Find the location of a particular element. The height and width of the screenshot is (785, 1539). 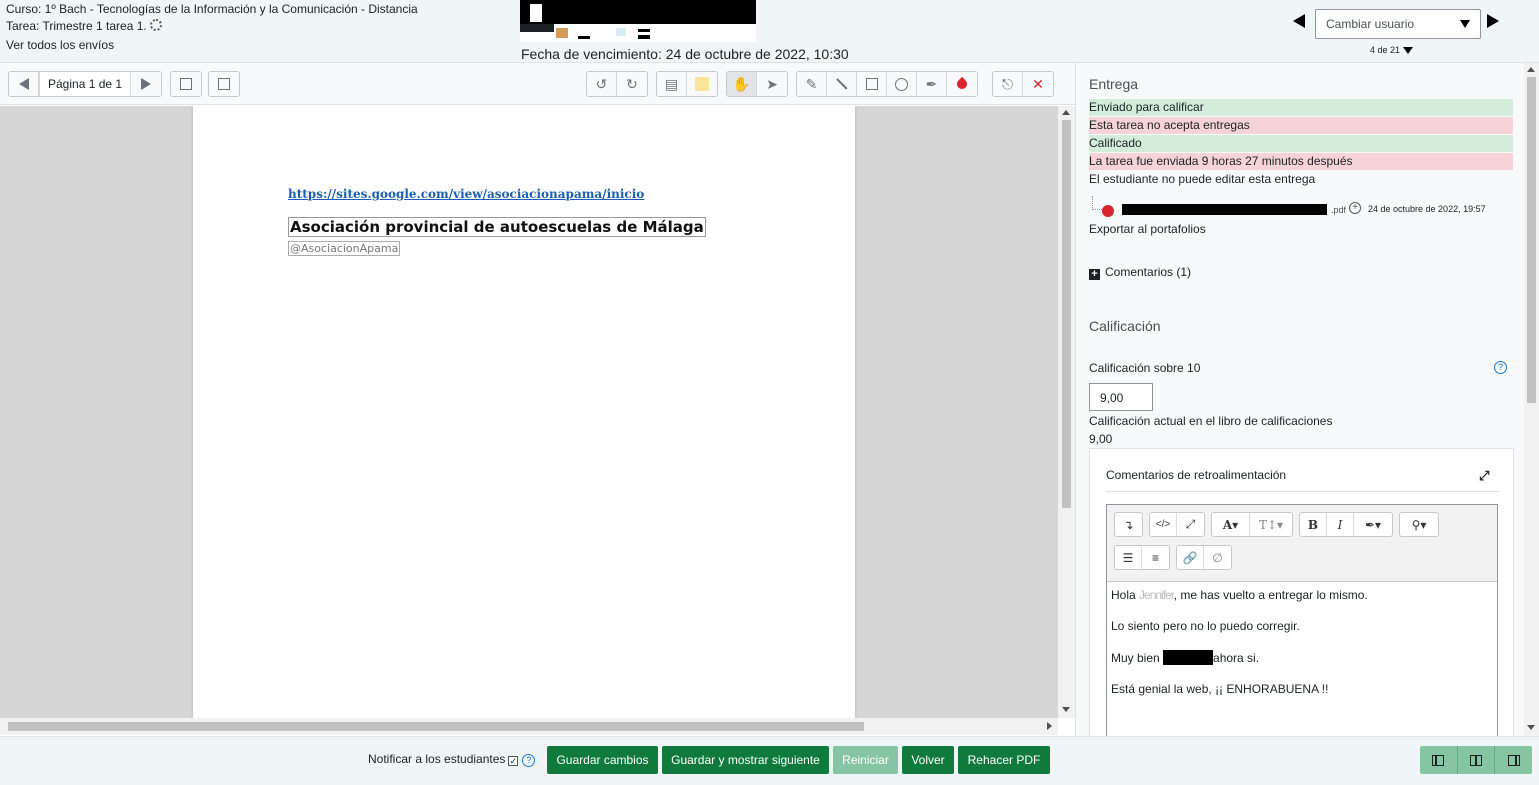

reset-button: Reiniciar is located at coordinates (865, 760).